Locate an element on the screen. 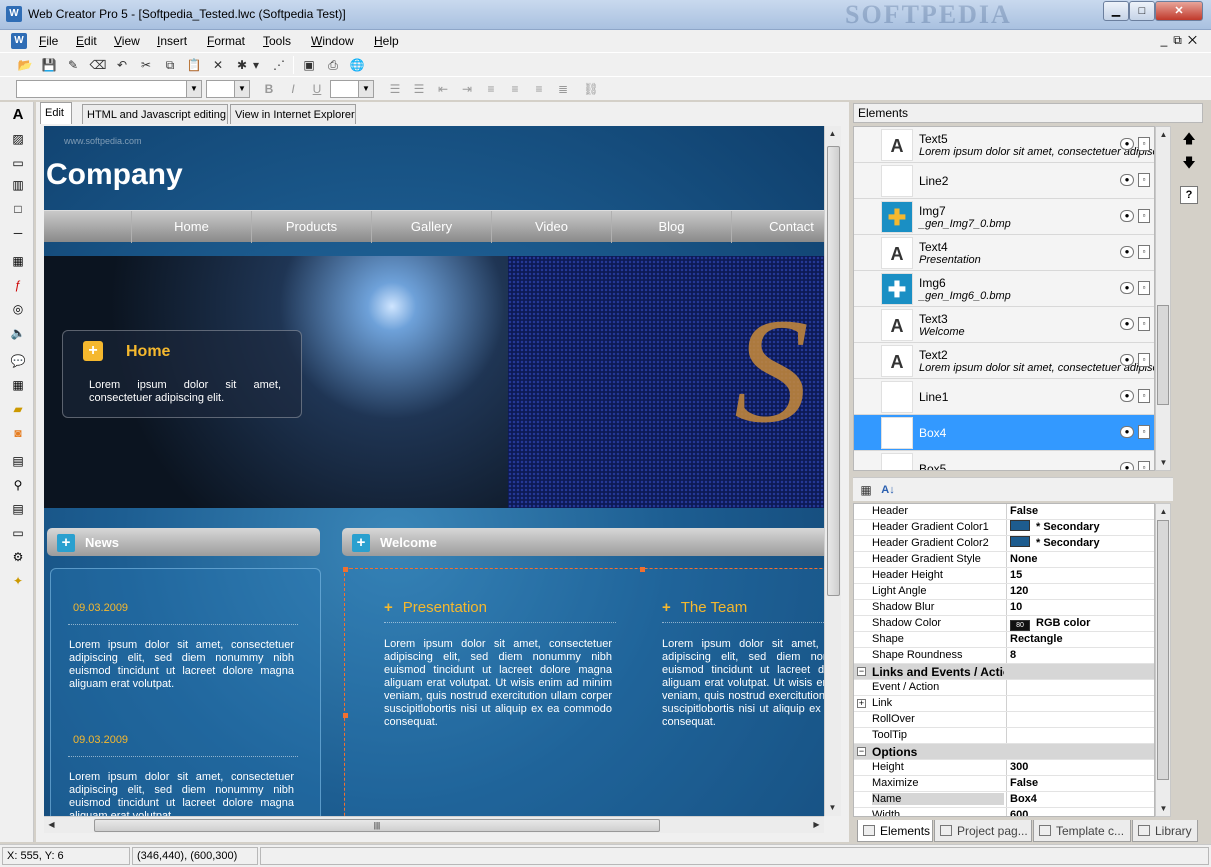  scissors-icon: ✂ is located at coordinates (146, 65).